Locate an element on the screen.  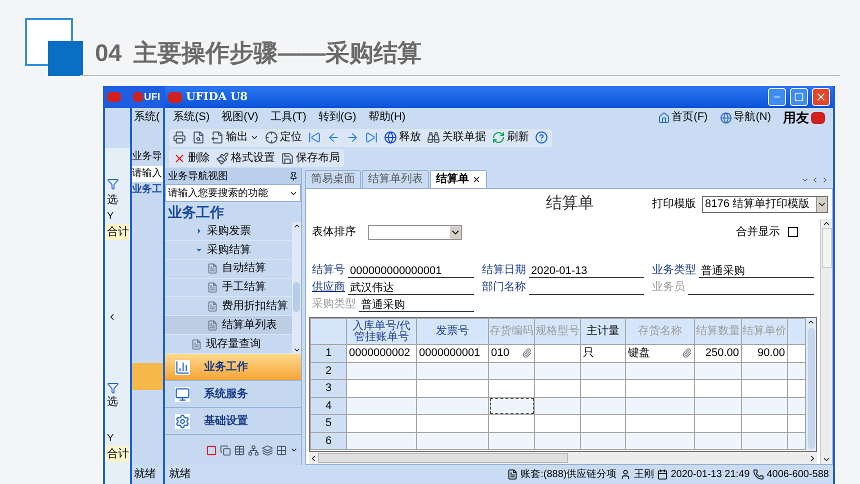
grid-icon is located at coordinates (281, 450).